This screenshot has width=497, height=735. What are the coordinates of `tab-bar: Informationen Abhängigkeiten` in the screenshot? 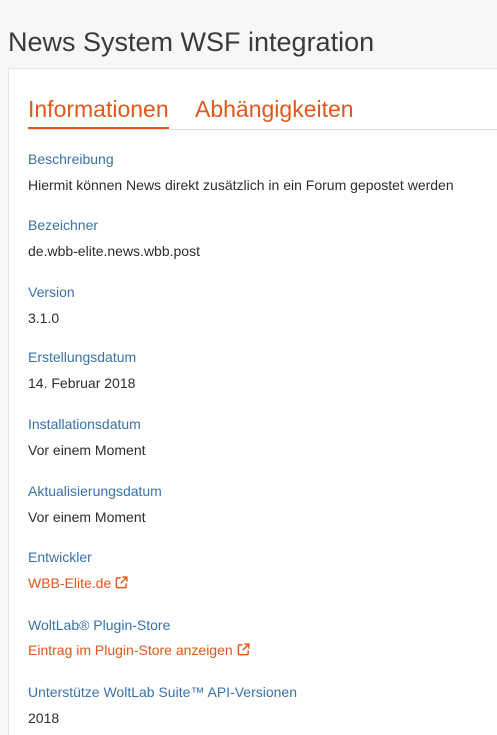 It's located at (262, 111).